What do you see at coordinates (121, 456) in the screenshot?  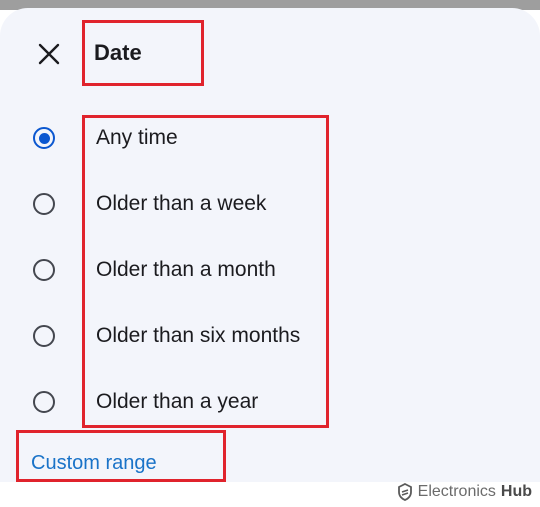 I see `custom-range-highlight-box` at bounding box center [121, 456].